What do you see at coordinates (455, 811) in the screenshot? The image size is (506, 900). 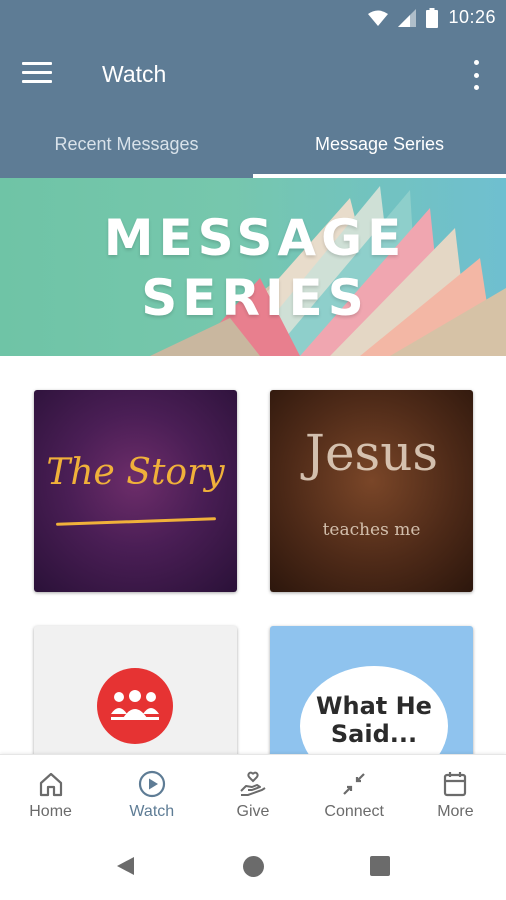 I see `nav-label: More` at bounding box center [455, 811].